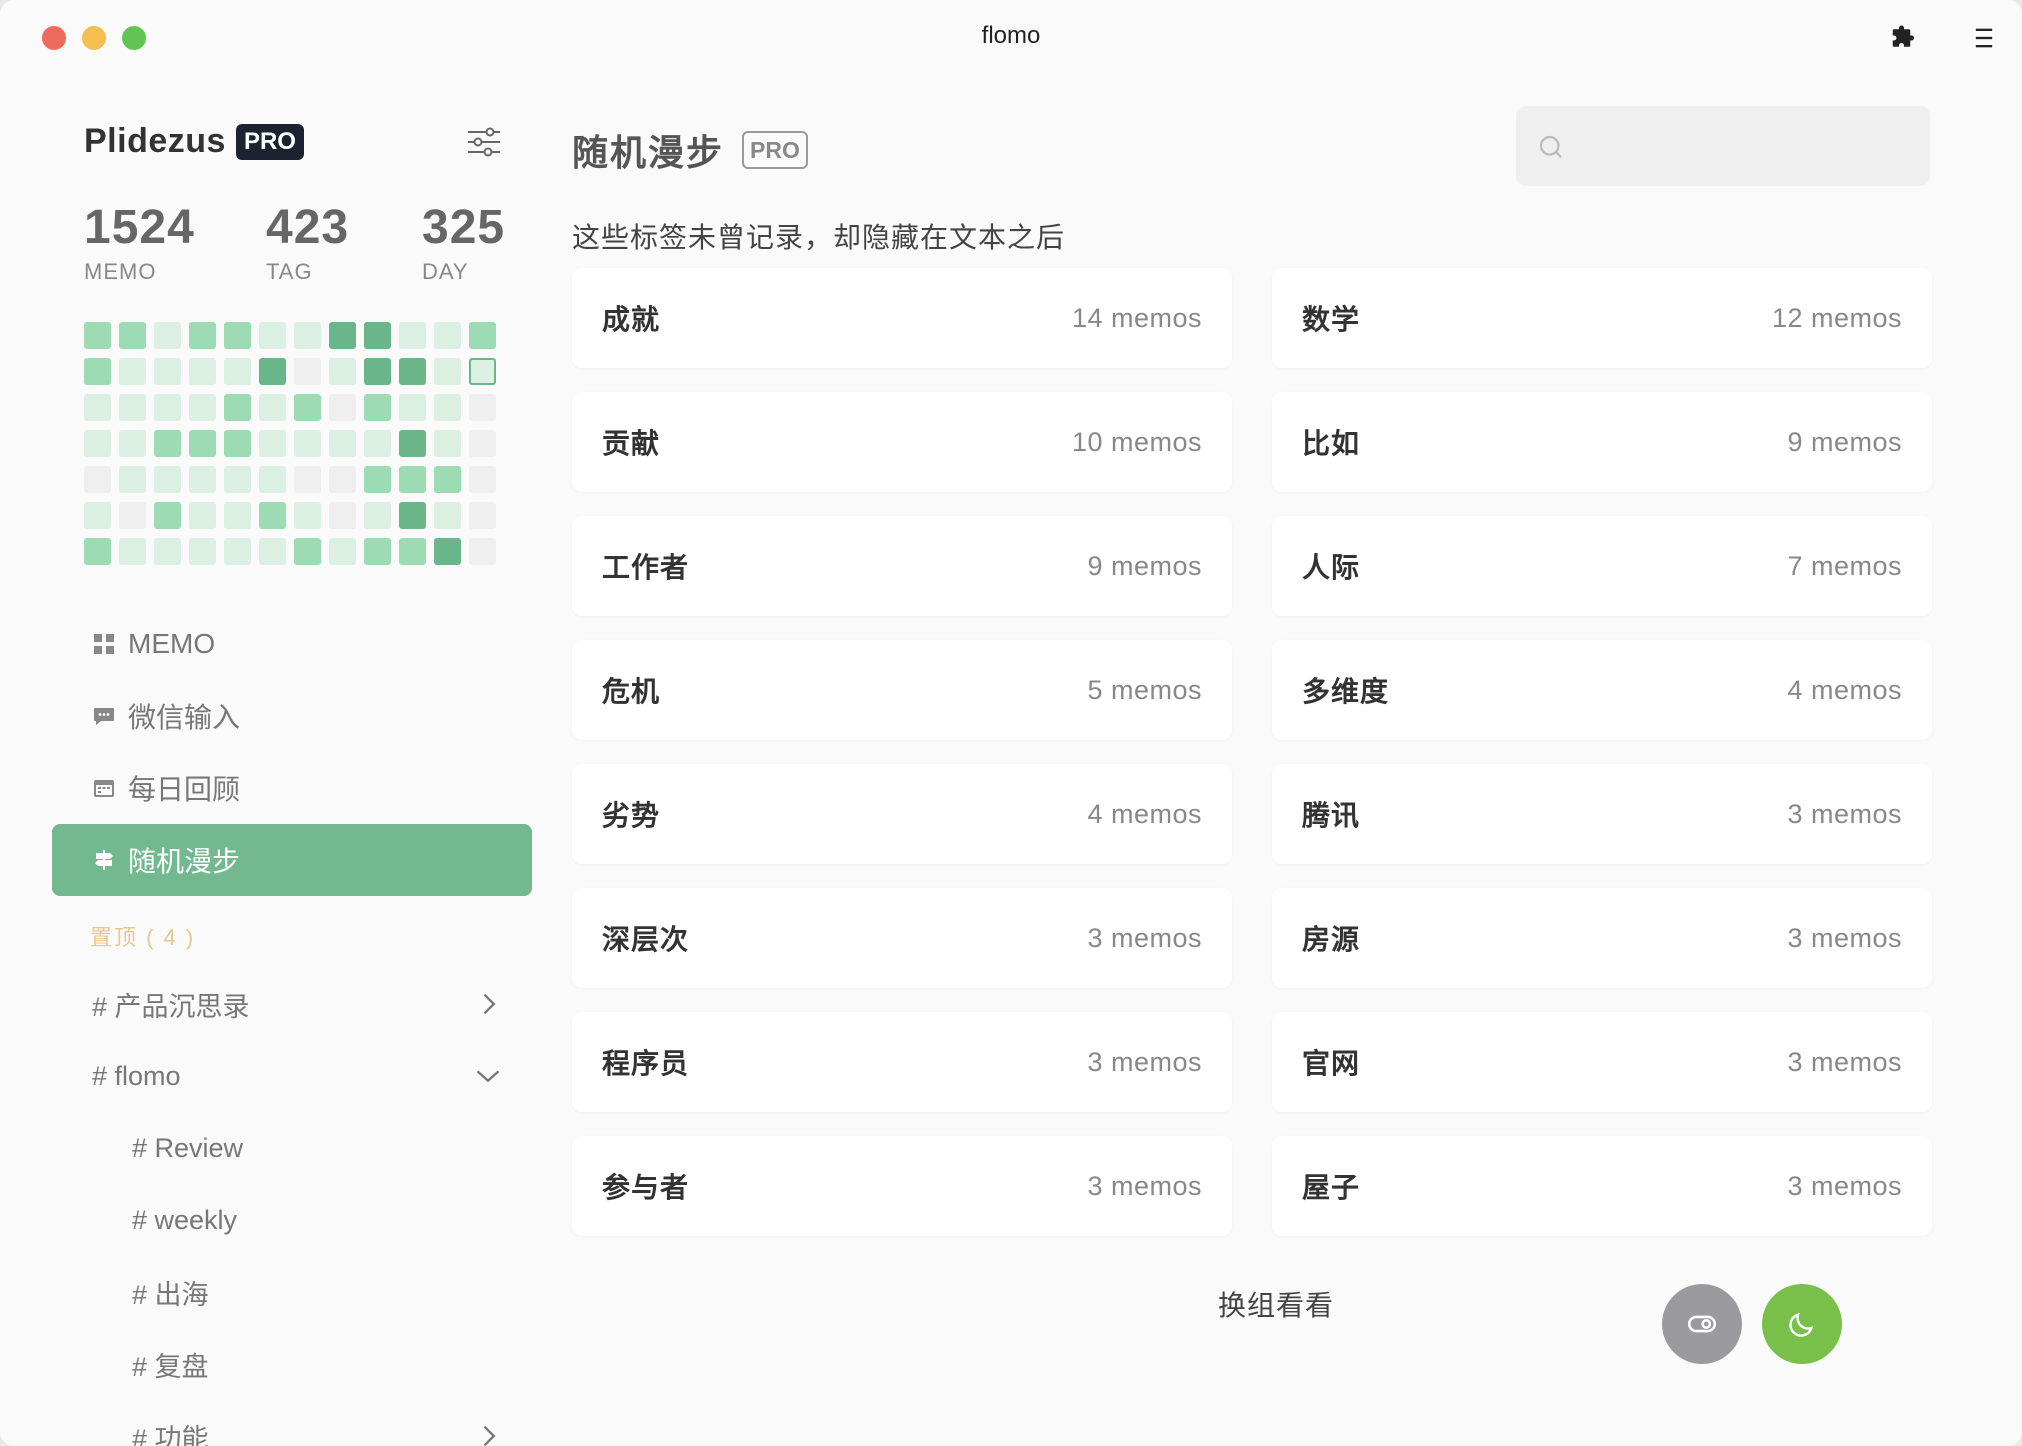  I want to click on tag-card: 比如 9 memos, so click(1602, 442).